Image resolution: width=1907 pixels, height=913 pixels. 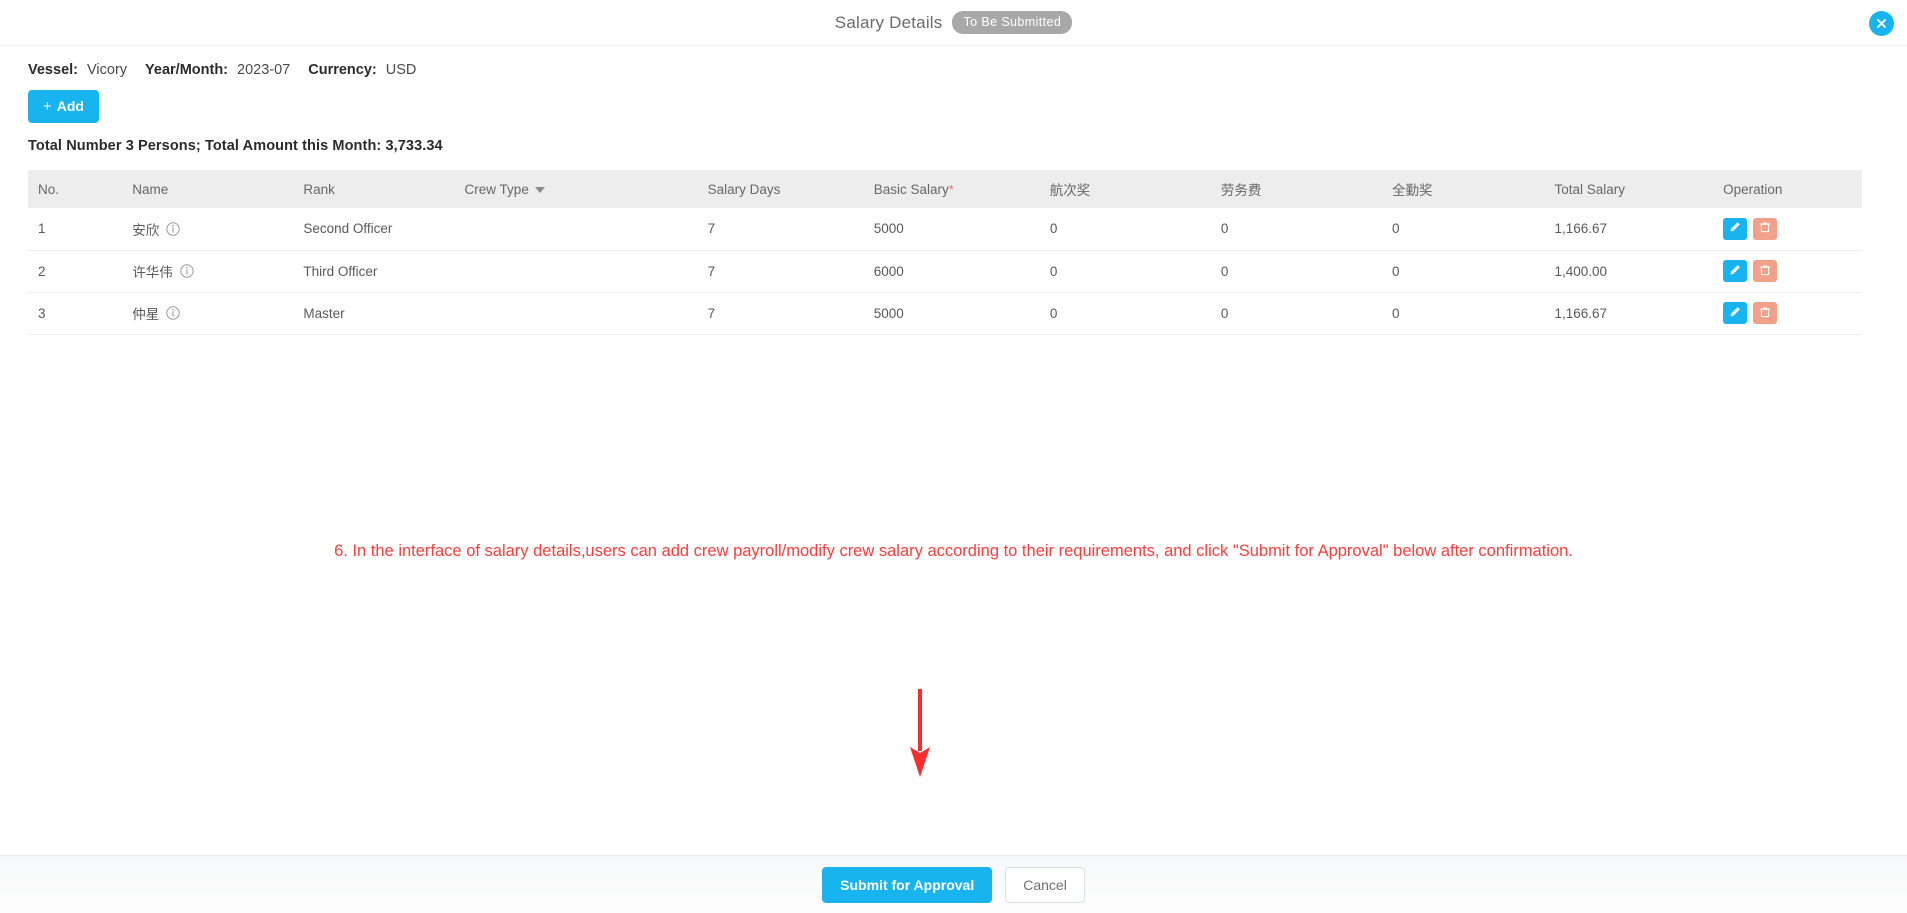 I want to click on title-group: Salary Details To Be Submitted, so click(x=953, y=22).